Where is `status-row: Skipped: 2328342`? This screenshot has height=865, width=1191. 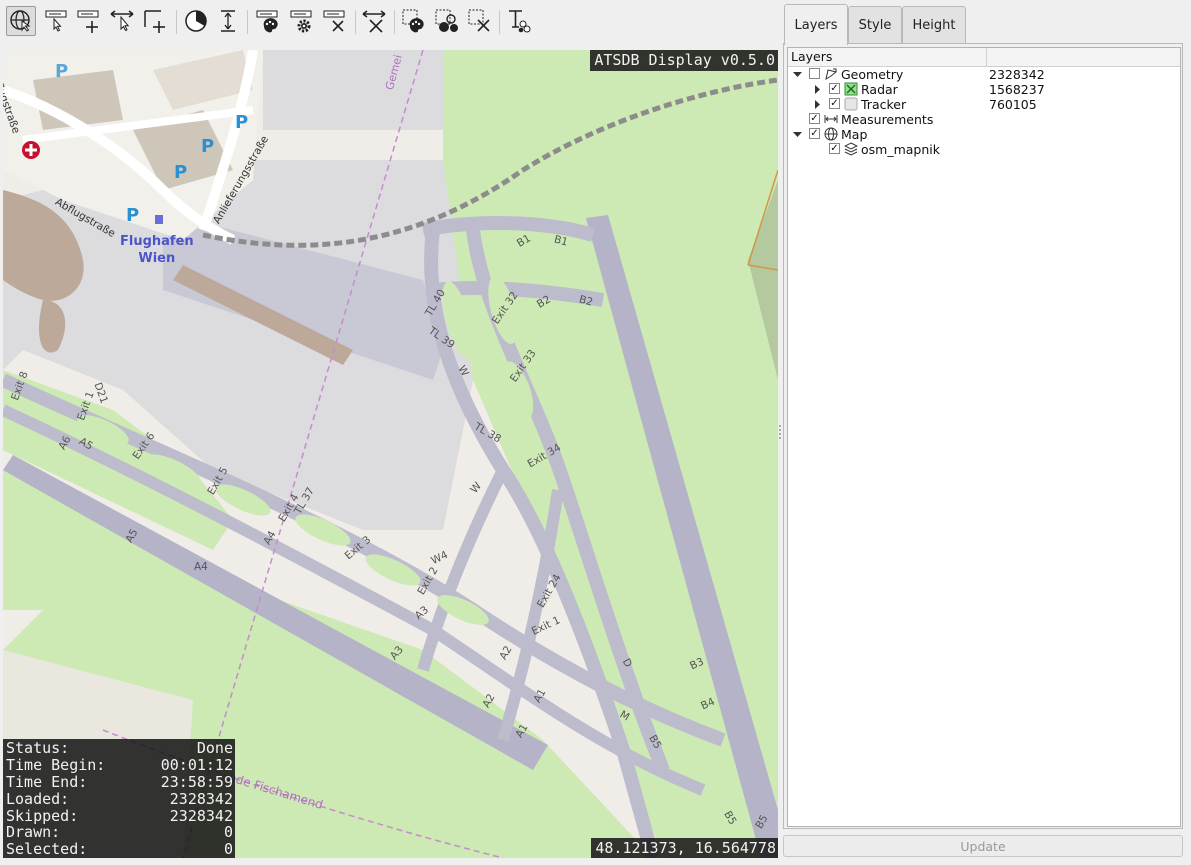
status-row: Skipped: 2328342 is located at coordinates (119, 815).